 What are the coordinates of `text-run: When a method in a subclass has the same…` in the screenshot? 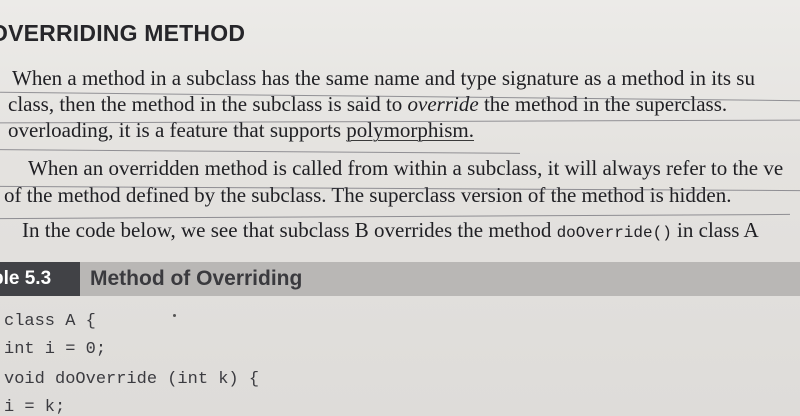 It's located at (383, 78).